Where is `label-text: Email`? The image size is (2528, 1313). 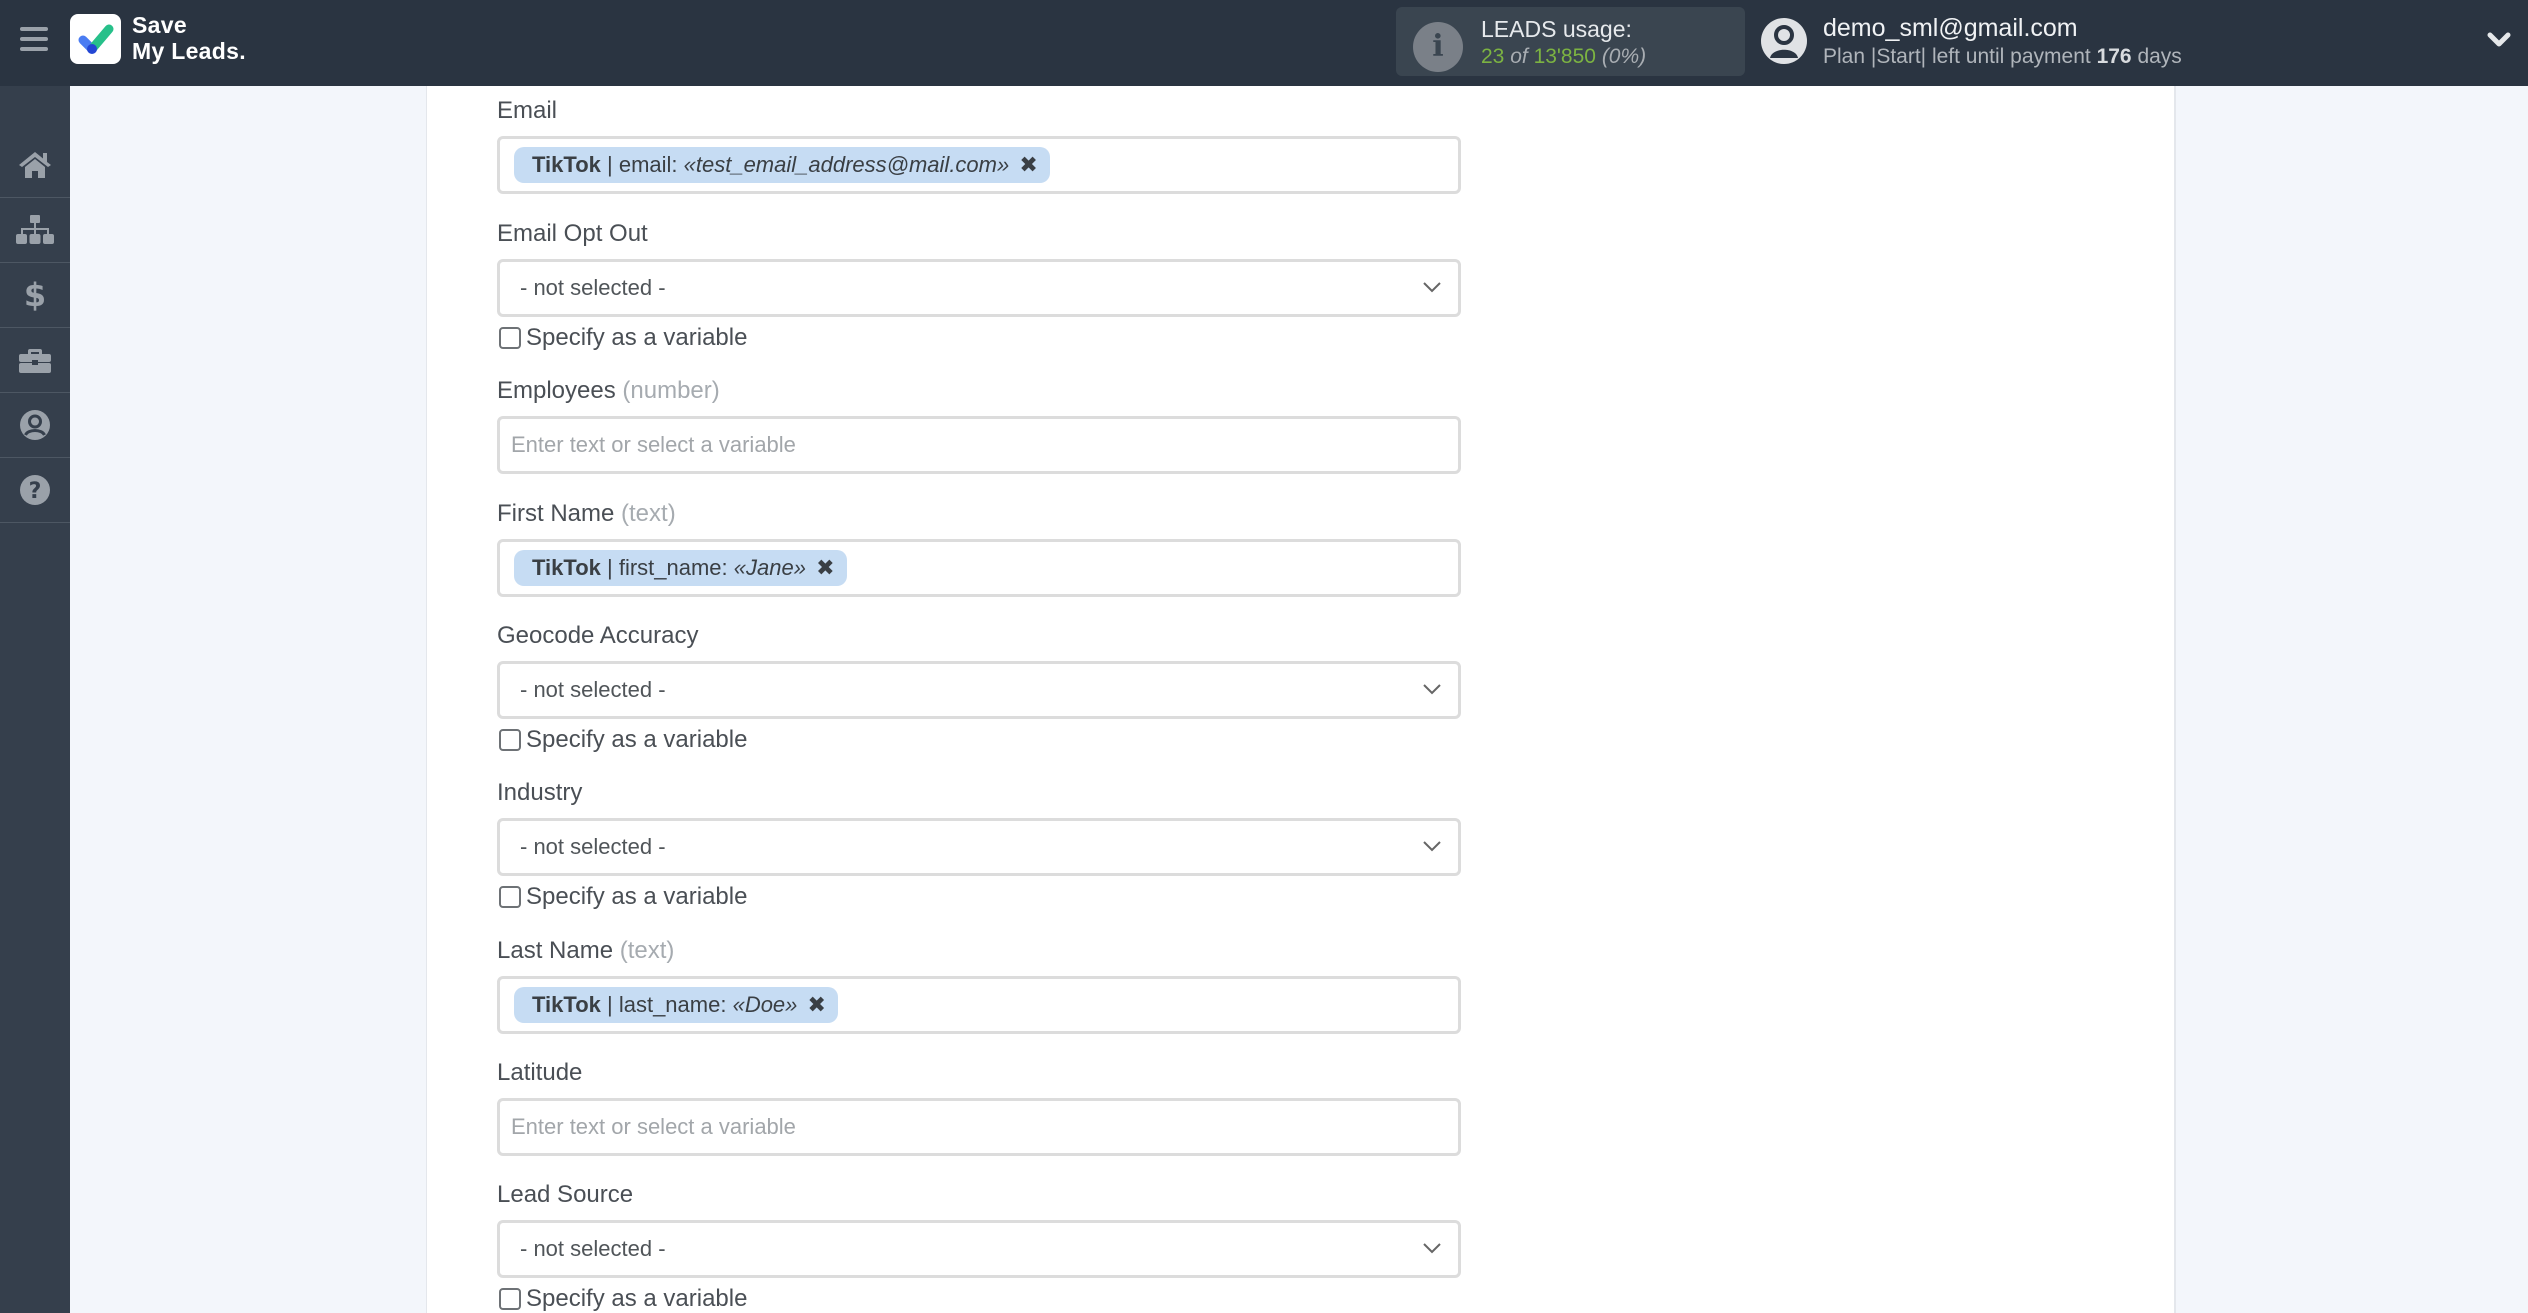
label-text: Email is located at coordinates (527, 110).